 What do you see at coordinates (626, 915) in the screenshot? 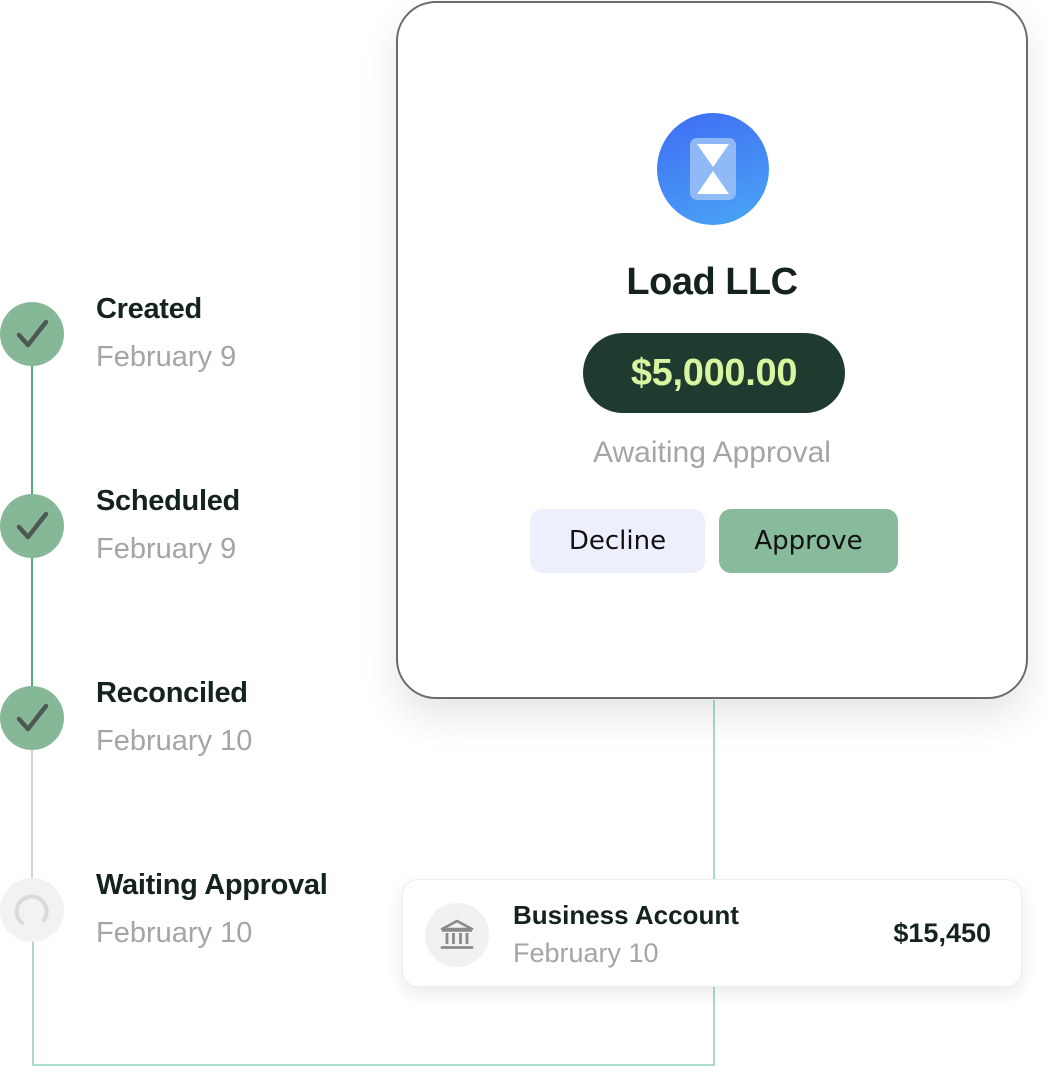
I see `account-title: Business Account` at bounding box center [626, 915].